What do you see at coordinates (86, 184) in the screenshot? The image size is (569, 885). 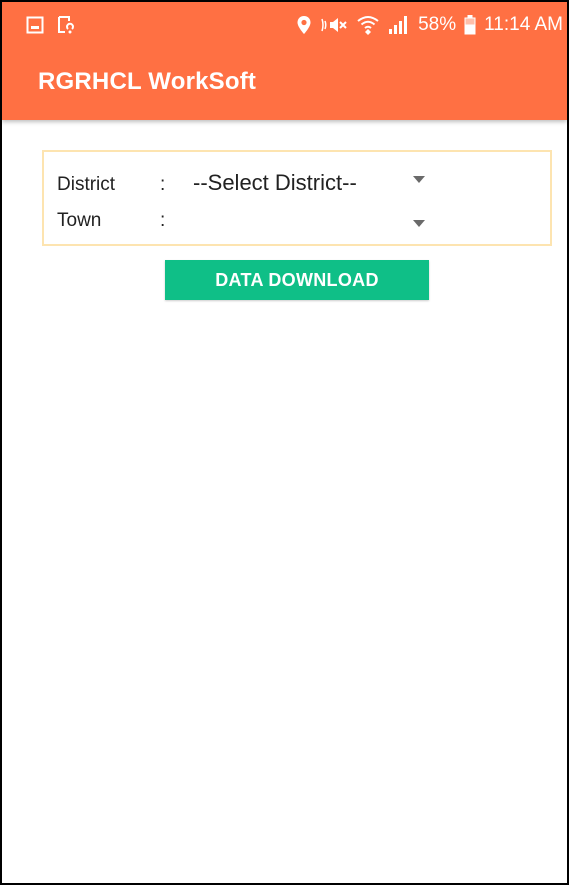 I see `district-label: District` at bounding box center [86, 184].